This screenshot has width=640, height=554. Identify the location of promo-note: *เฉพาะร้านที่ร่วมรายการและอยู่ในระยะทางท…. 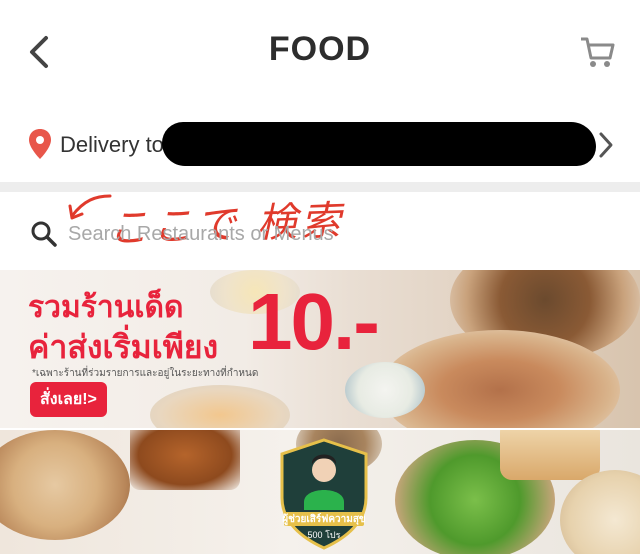
(145, 373).